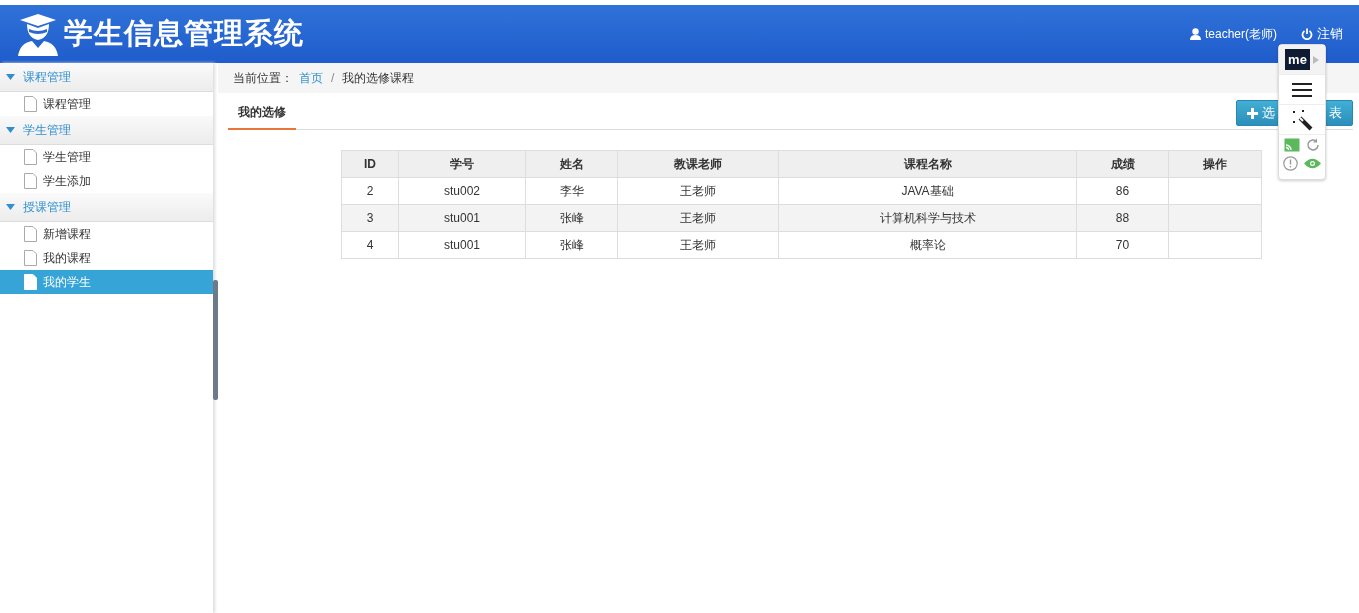 This screenshot has width=1359, height=613. Describe the element at coordinates (571, 191) in the screenshot. I see `table-cell: 李华` at that location.